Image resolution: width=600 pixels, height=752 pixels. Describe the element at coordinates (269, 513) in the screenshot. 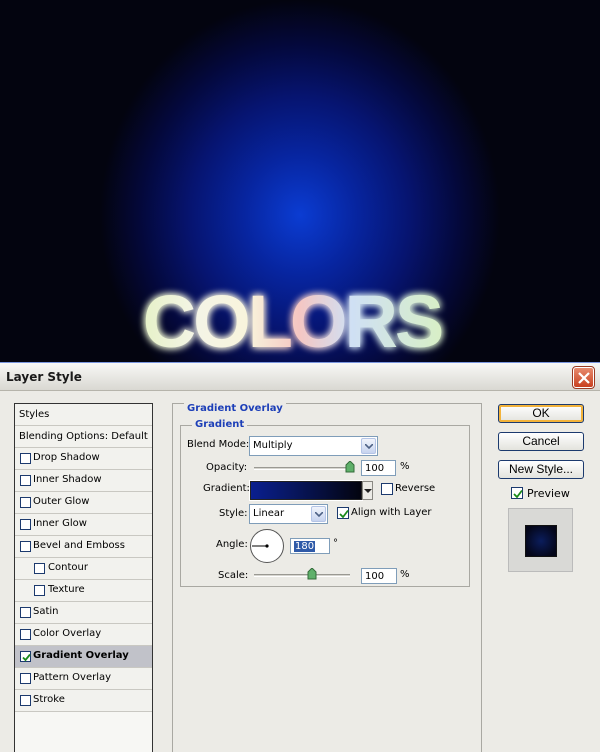

I see `style-value: Linear` at that location.